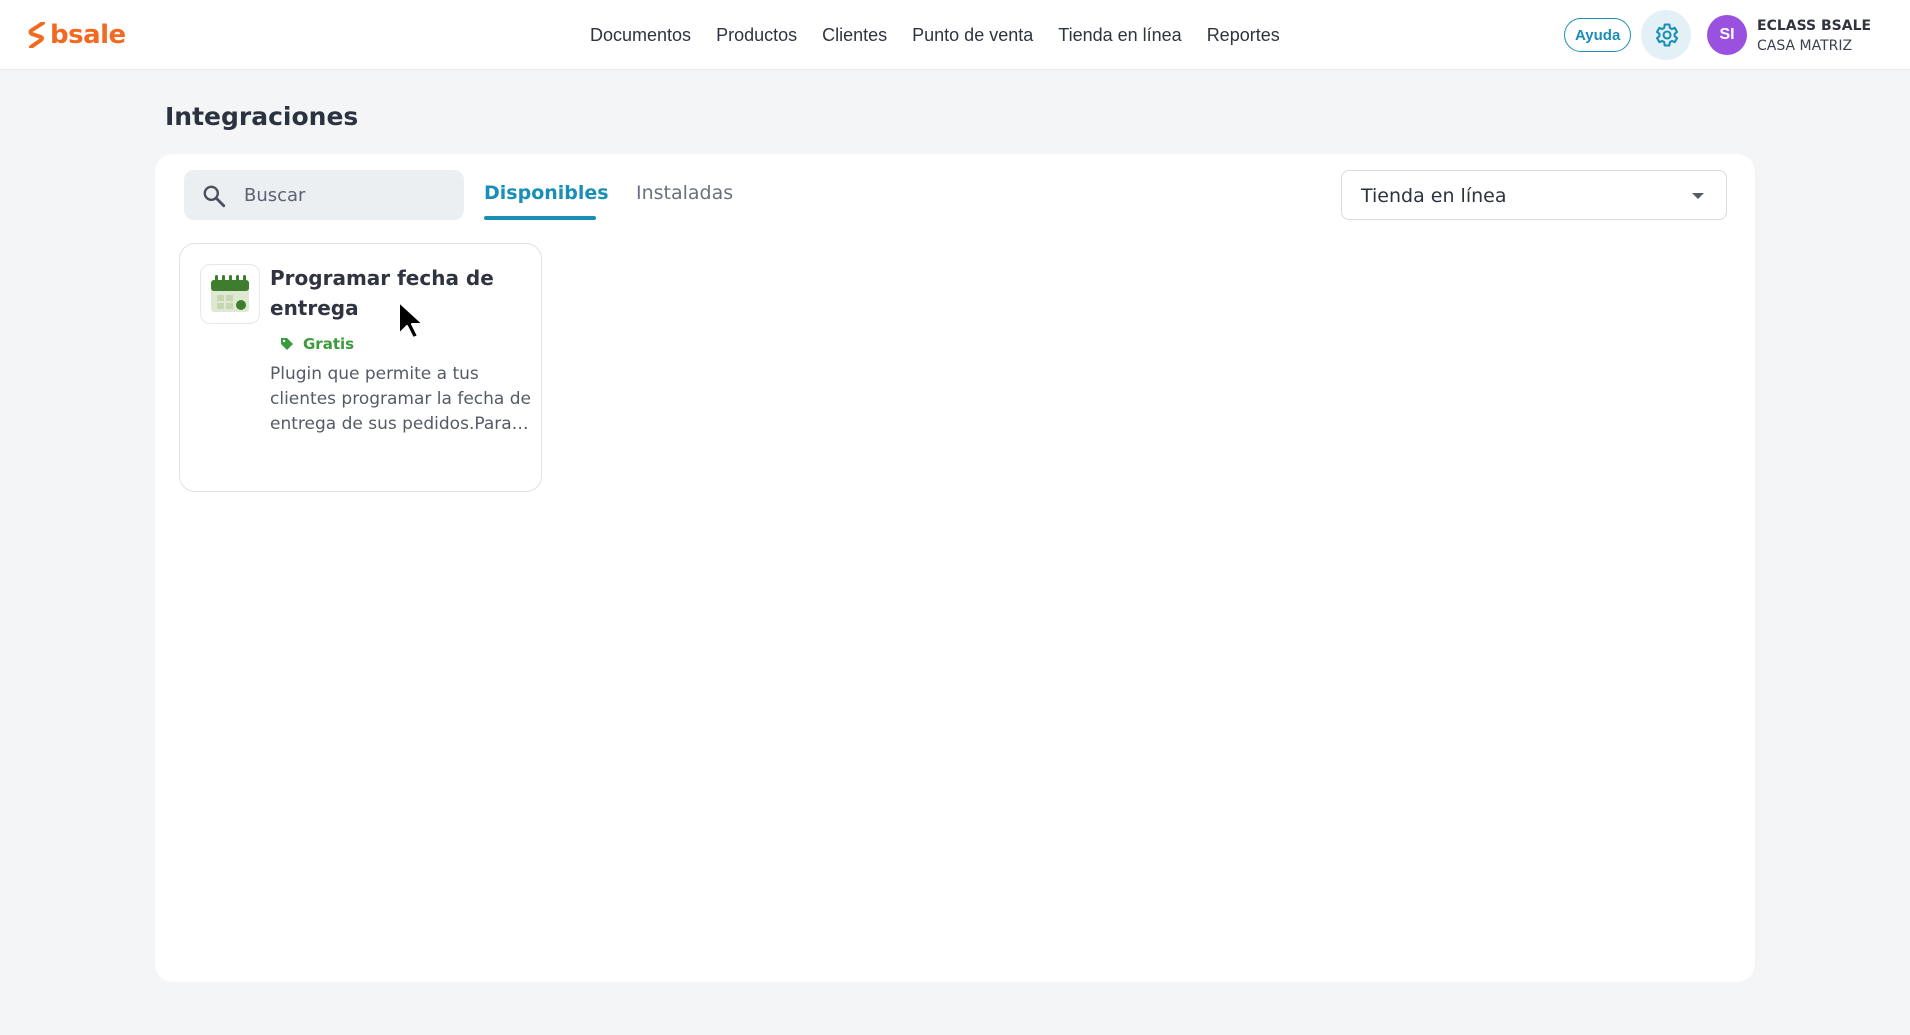 The height and width of the screenshot is (1035, 1910). What do you see at coordinates (349, 195) in the screenshot?
I see `search-input` at bounding box center [349, 195].